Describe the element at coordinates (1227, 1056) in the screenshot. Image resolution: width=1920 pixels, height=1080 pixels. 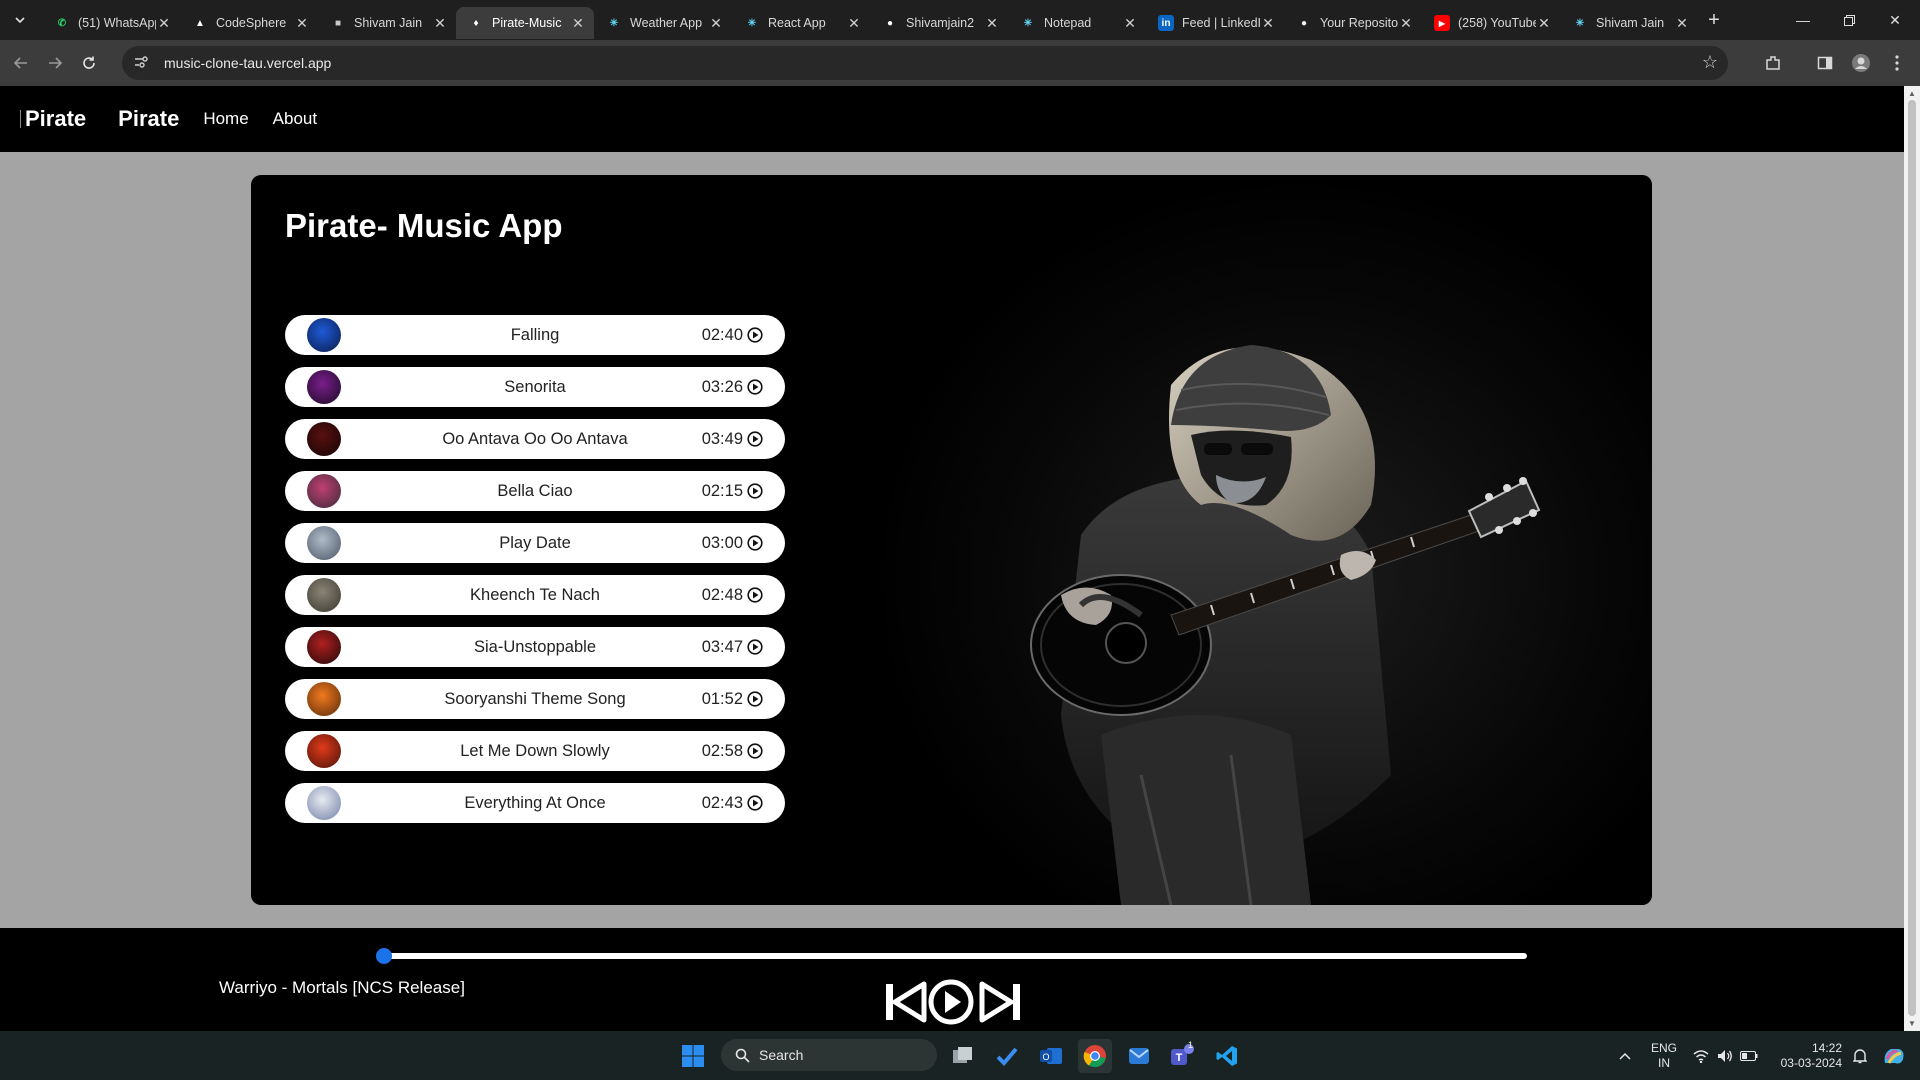
I see `vscode-icon` at that location.